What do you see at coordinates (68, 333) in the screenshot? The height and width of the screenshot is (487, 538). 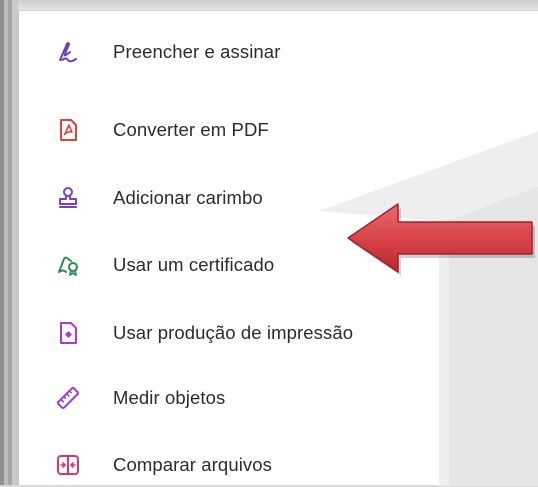 I see `print-production-icon` at bounding box center [68, 333].